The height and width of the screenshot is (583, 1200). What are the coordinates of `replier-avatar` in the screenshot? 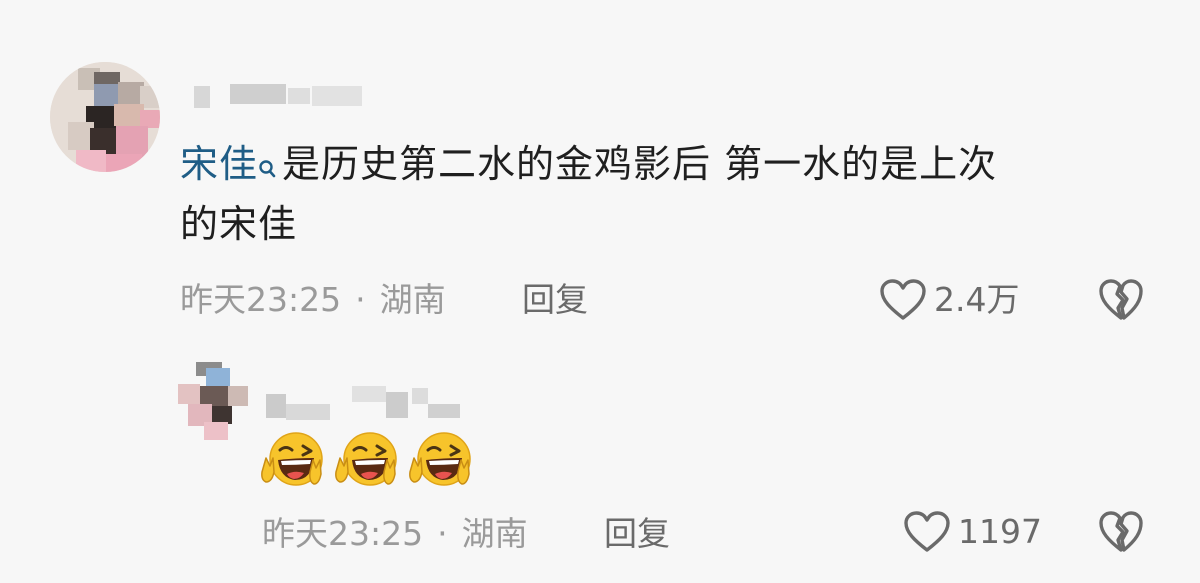 It's located at (213, 402).